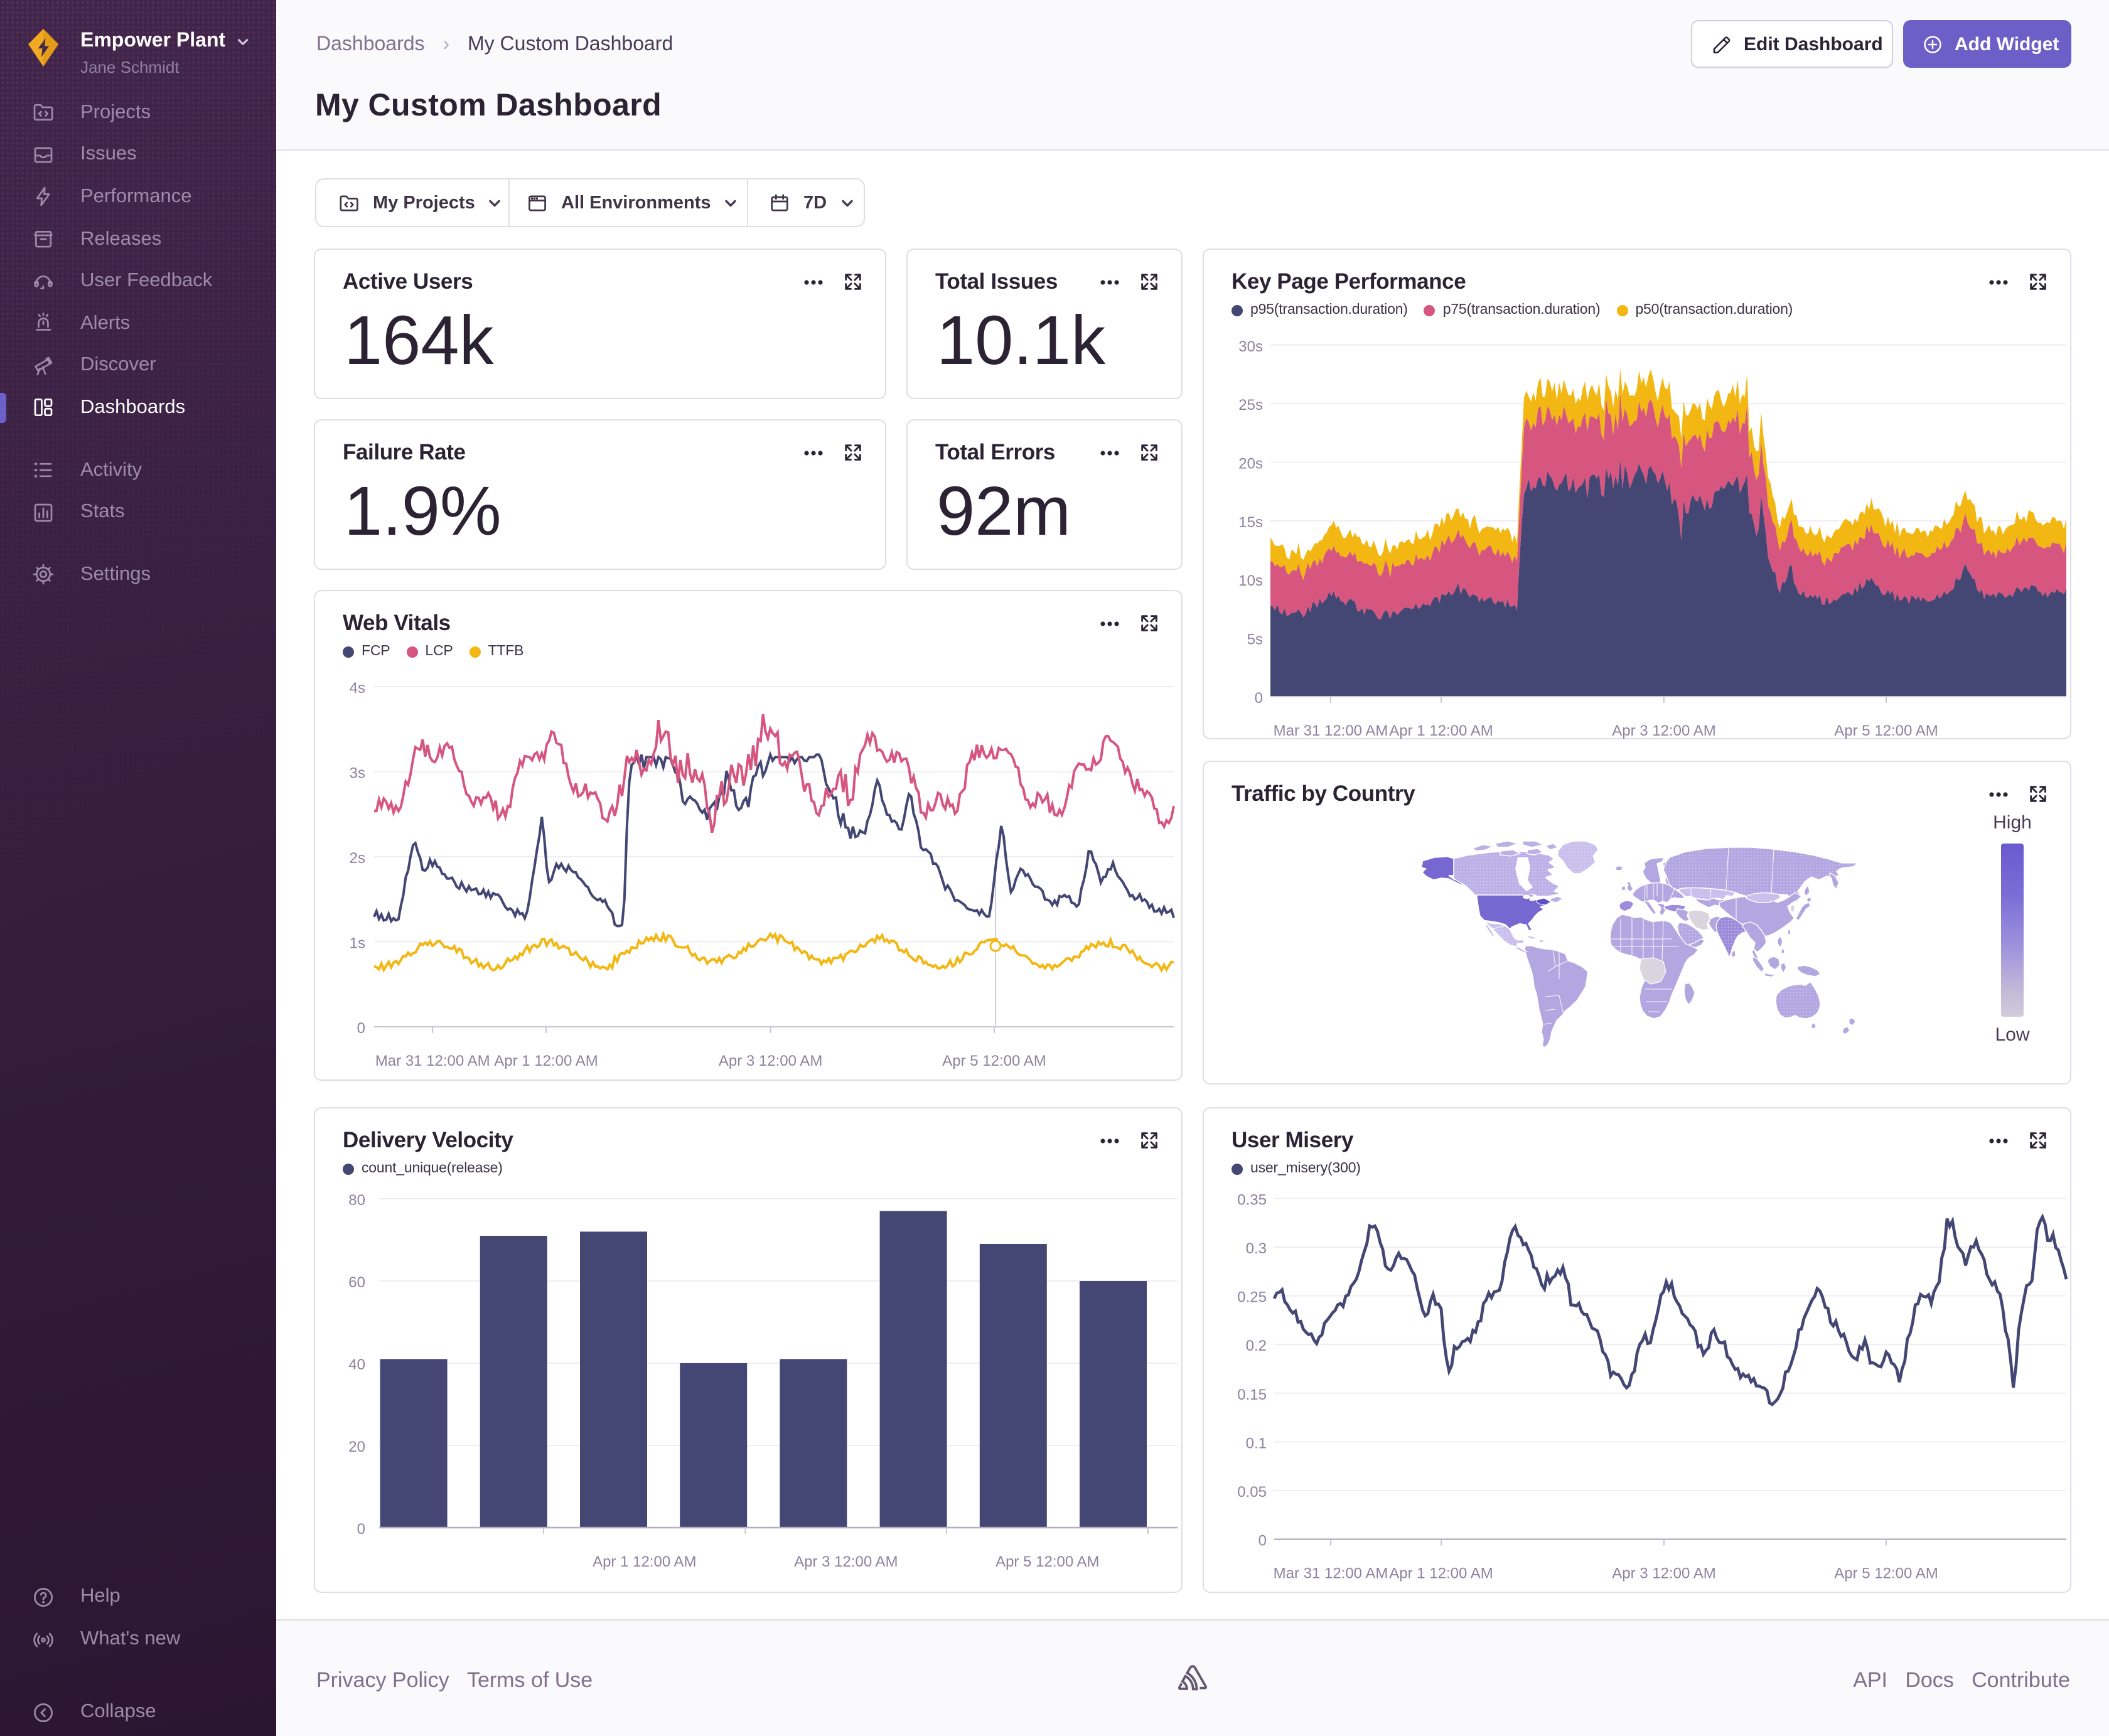 The width and height of the screenshot is (2109, 1736). Describe the element at coordinates (1250, 464) in the screenshot. I see `svg-text: 20s` at that location.